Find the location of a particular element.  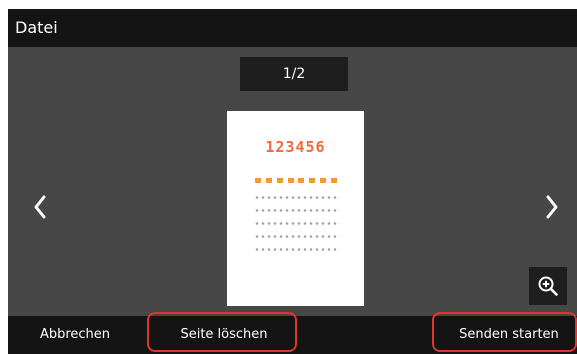

delete-page-button: Seite löschen is located at coordinates (224, 335).